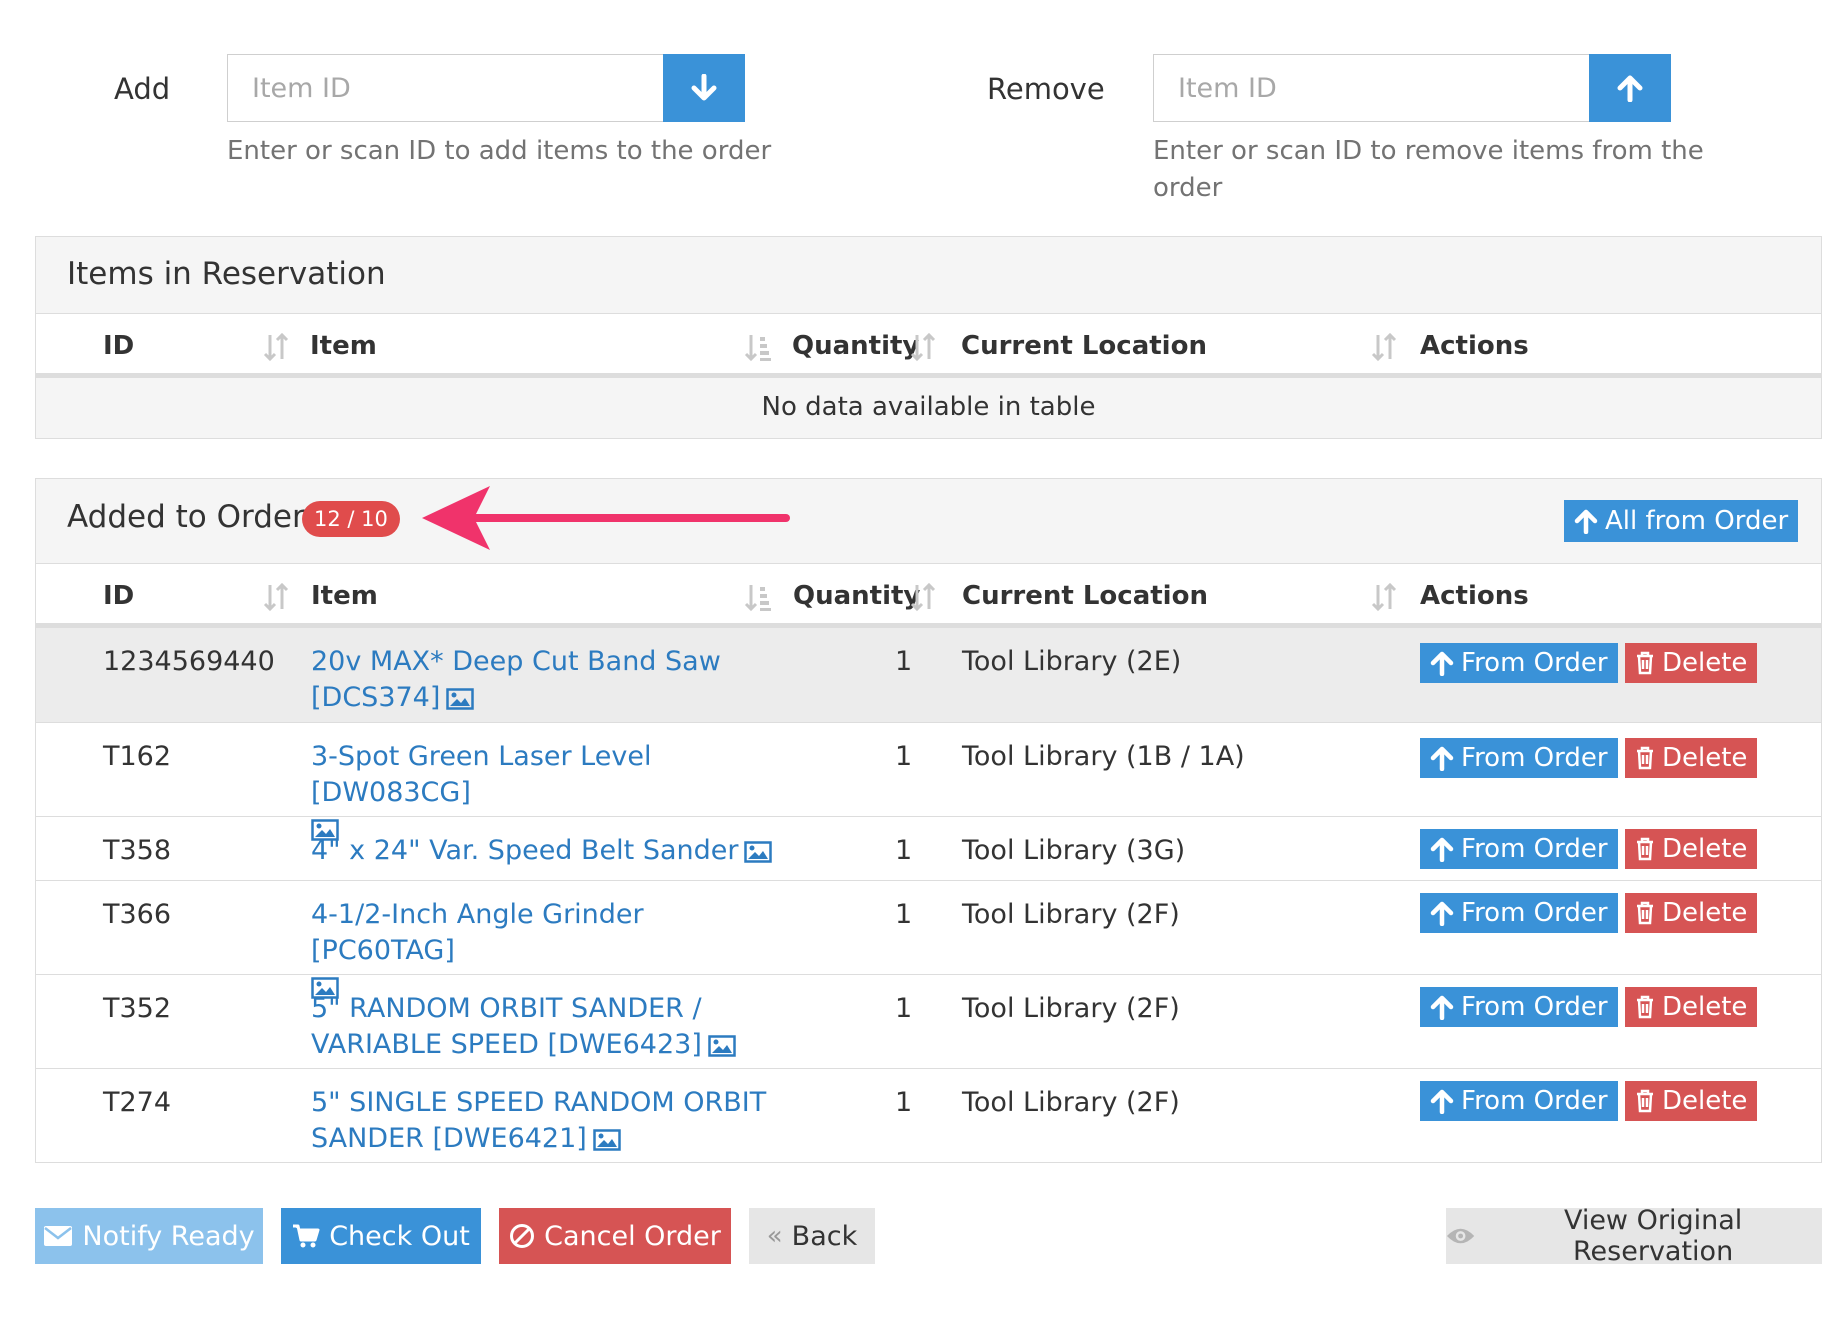  What do you see at coordinates (1103, 756) in the screenshot?
I see `row-location: Tool Library (1B / 1A)` at bounding box center [1103, 756].